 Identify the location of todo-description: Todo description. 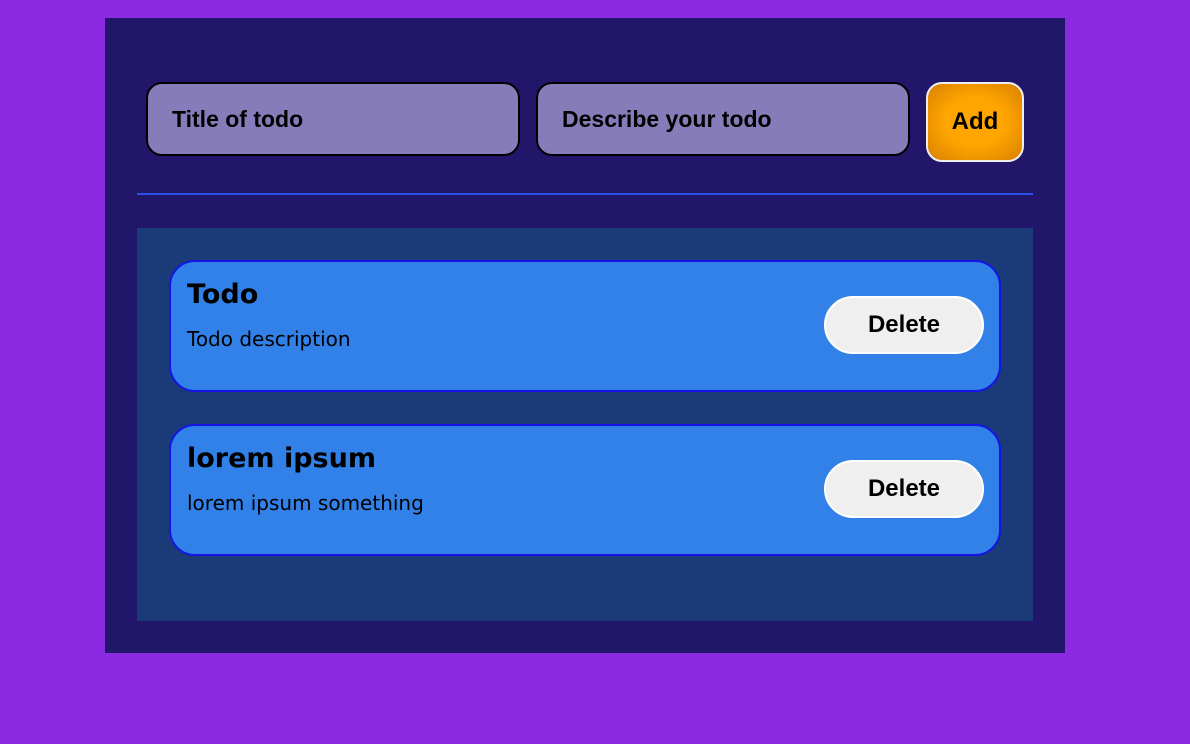
(269, 339).